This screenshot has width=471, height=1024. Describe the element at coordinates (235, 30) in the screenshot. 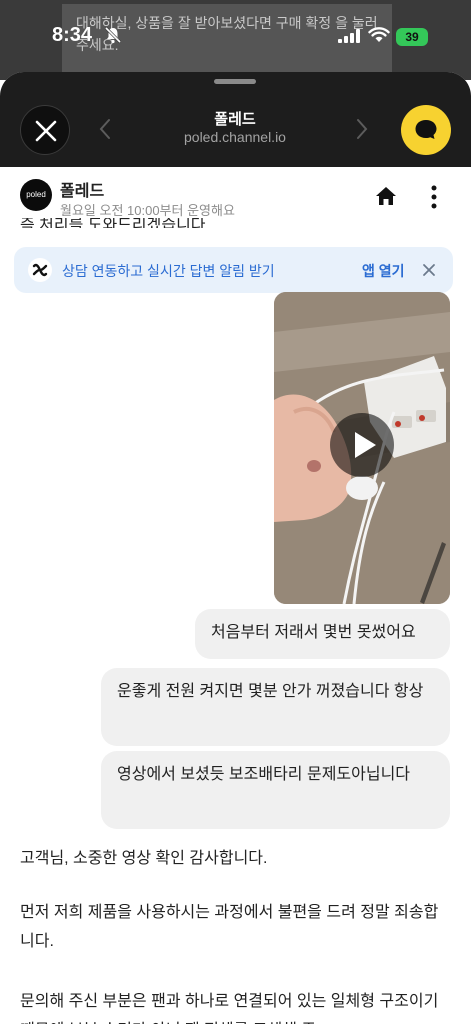

I see `status-bar: 8:34 39` at that location.